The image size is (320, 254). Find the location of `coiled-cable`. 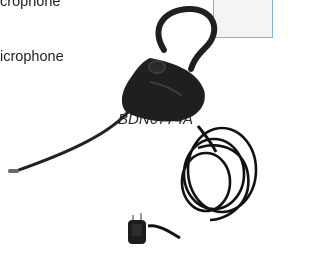

coiled-cable is located at coordinates (219, 174).